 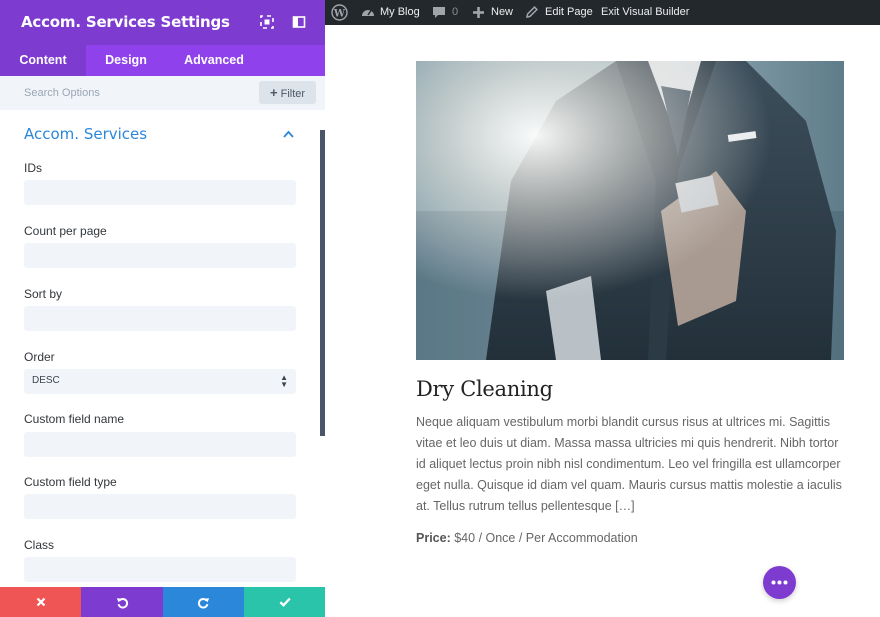 I want to click on price-label: Price:, so click(x=433, y=538).